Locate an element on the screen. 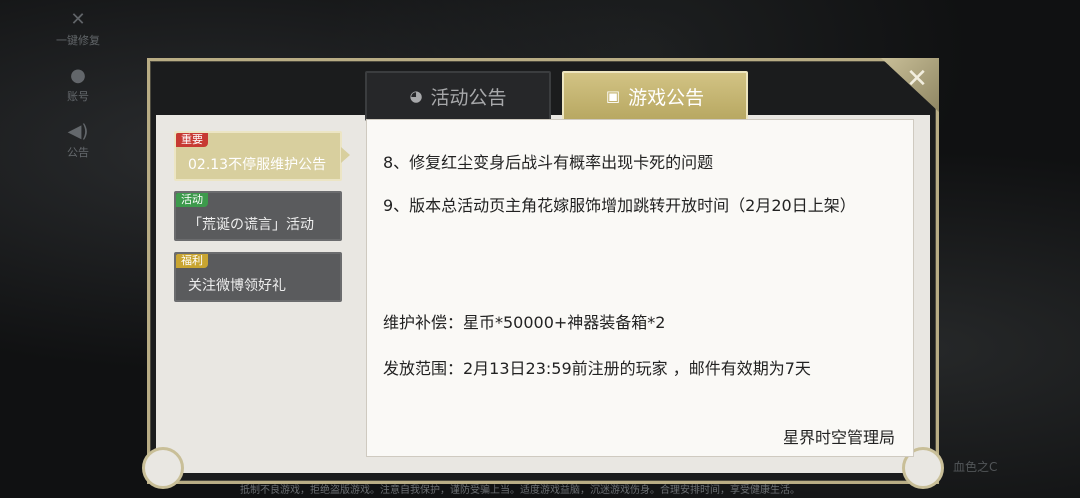  side-menu: ✕ 一键修复 ● 账号 ◀) 公告 is located at coordinates (78, 94).